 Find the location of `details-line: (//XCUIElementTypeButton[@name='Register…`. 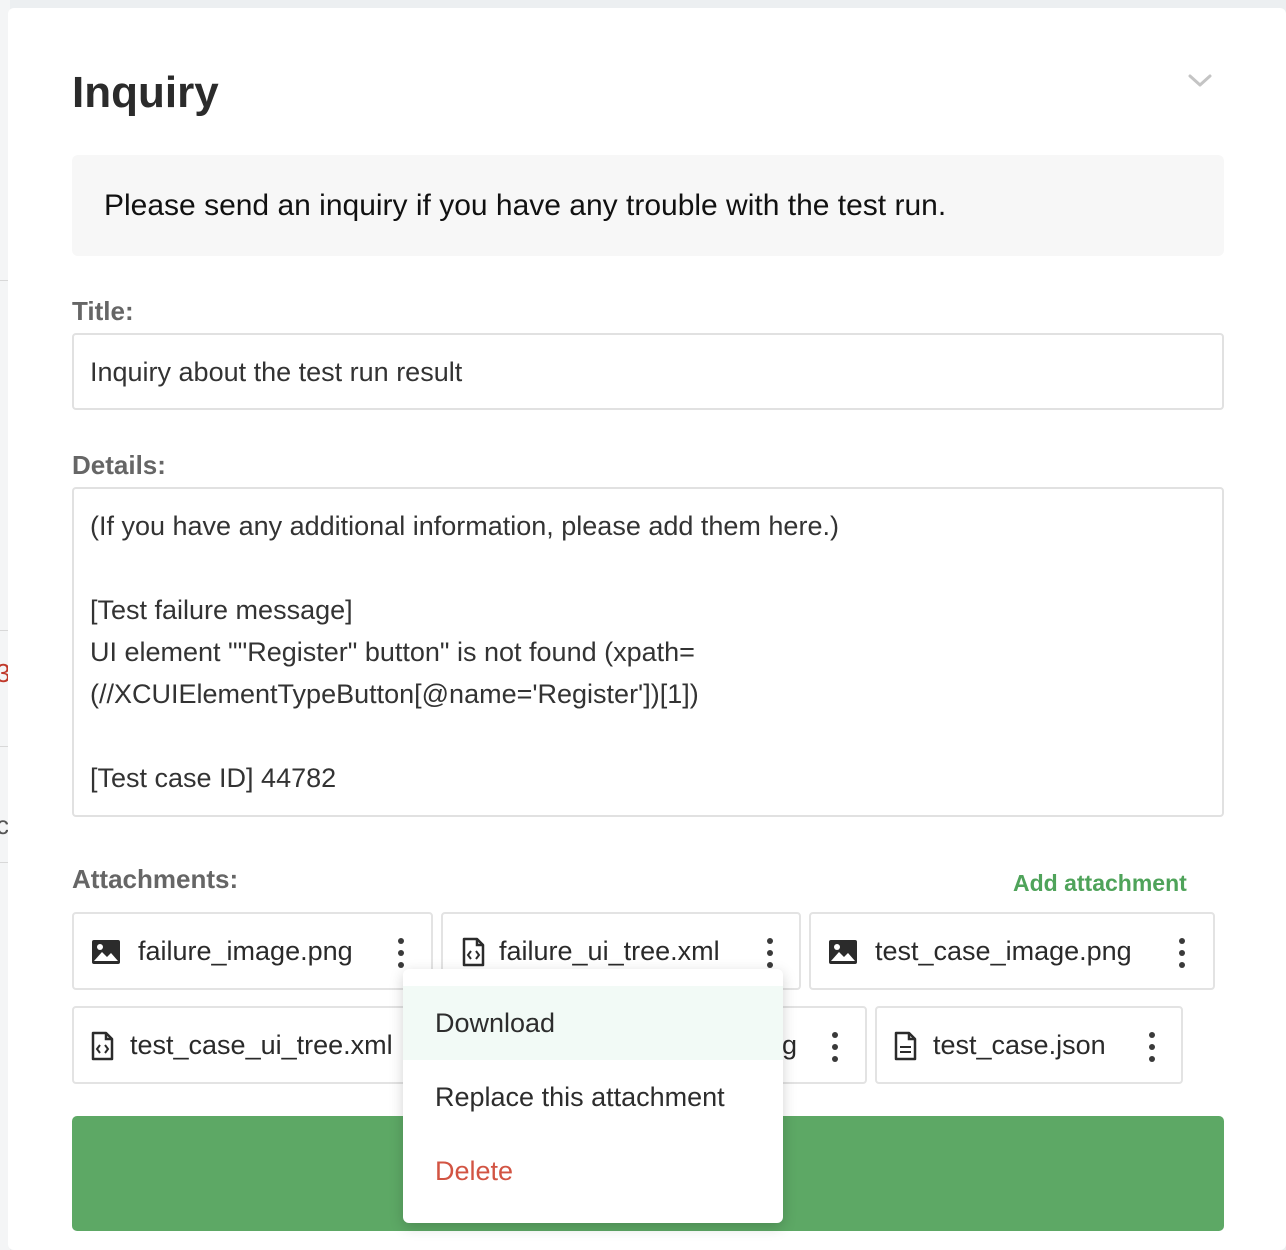

details-line: (//XCUIElementTypeButton[@name='Register… is located at coordinates (394, 694).